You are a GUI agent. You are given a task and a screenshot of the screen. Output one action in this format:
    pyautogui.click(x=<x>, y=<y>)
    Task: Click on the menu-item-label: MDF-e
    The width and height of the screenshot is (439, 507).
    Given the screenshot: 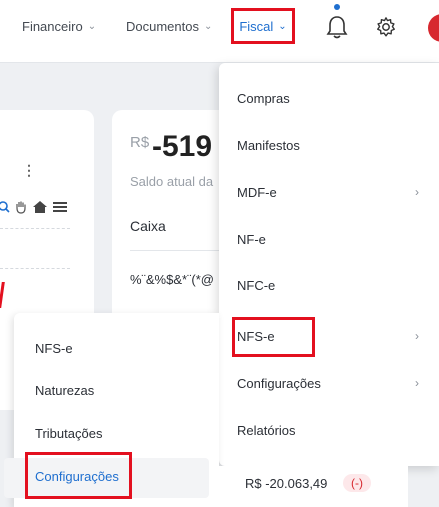 What is the action you would take?
    pyautogui.click(x=257, y=192)
    